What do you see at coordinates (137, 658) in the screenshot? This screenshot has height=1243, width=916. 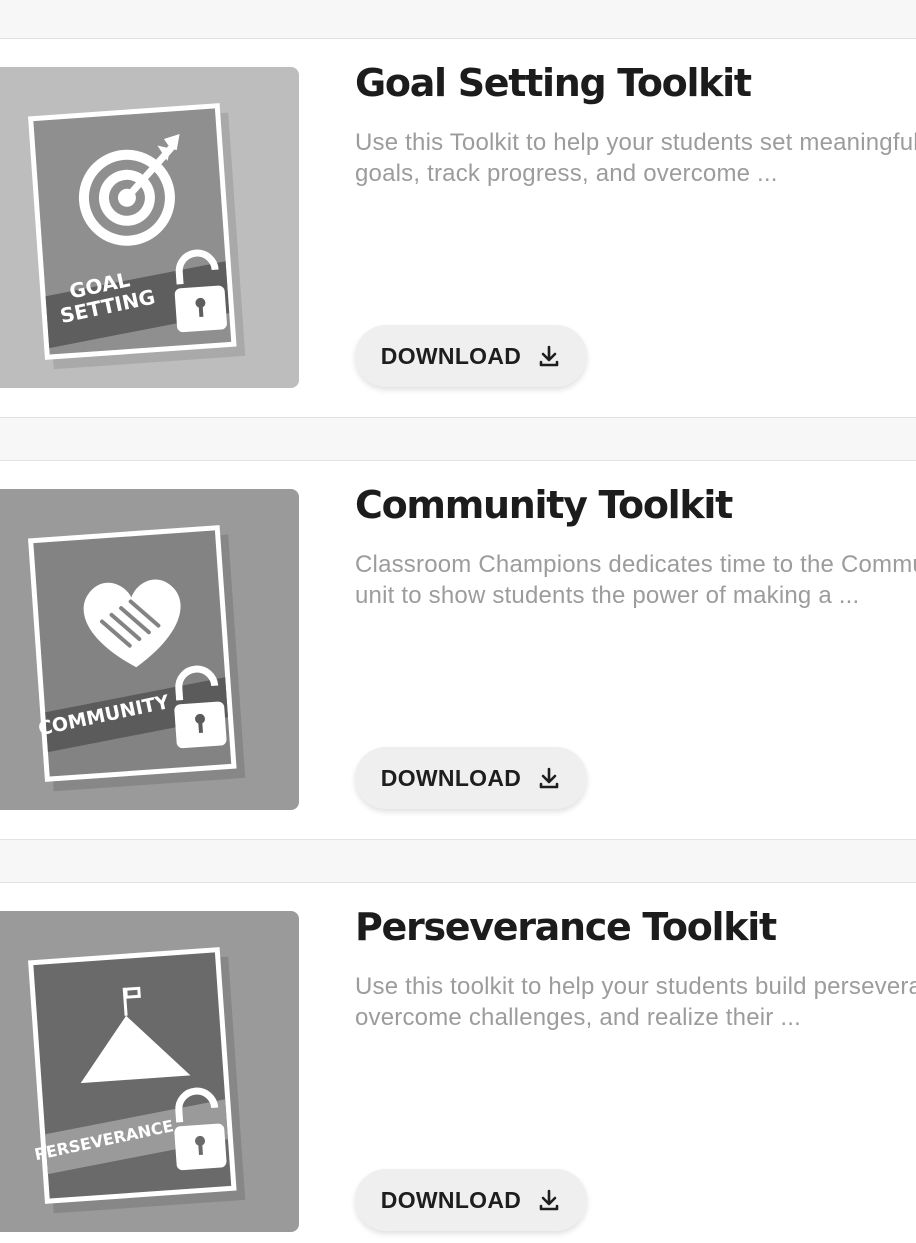 I see `community-cover-image: COMMUNITY` at bounding box center [137, 658].